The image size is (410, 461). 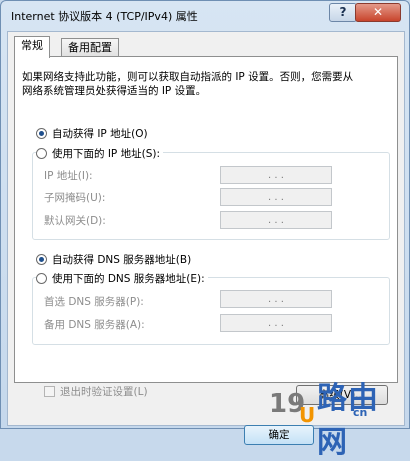 I want to click on manual-dns-label: 使用下面的 DNS 服务器地址(E):, so click(x=128, y=279).